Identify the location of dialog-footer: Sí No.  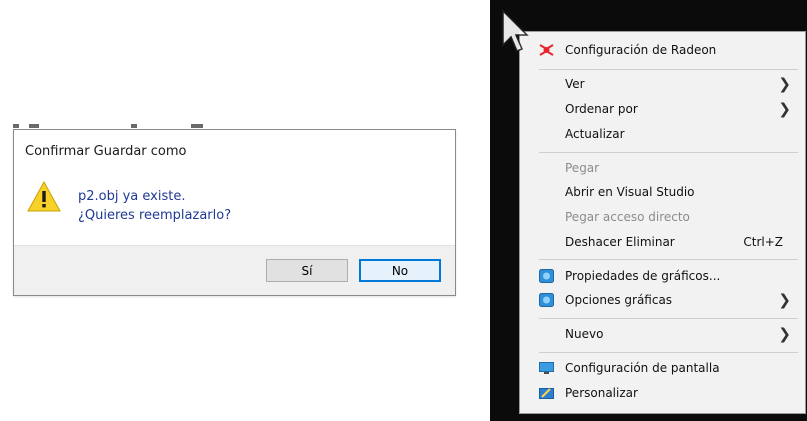
(234, 270).